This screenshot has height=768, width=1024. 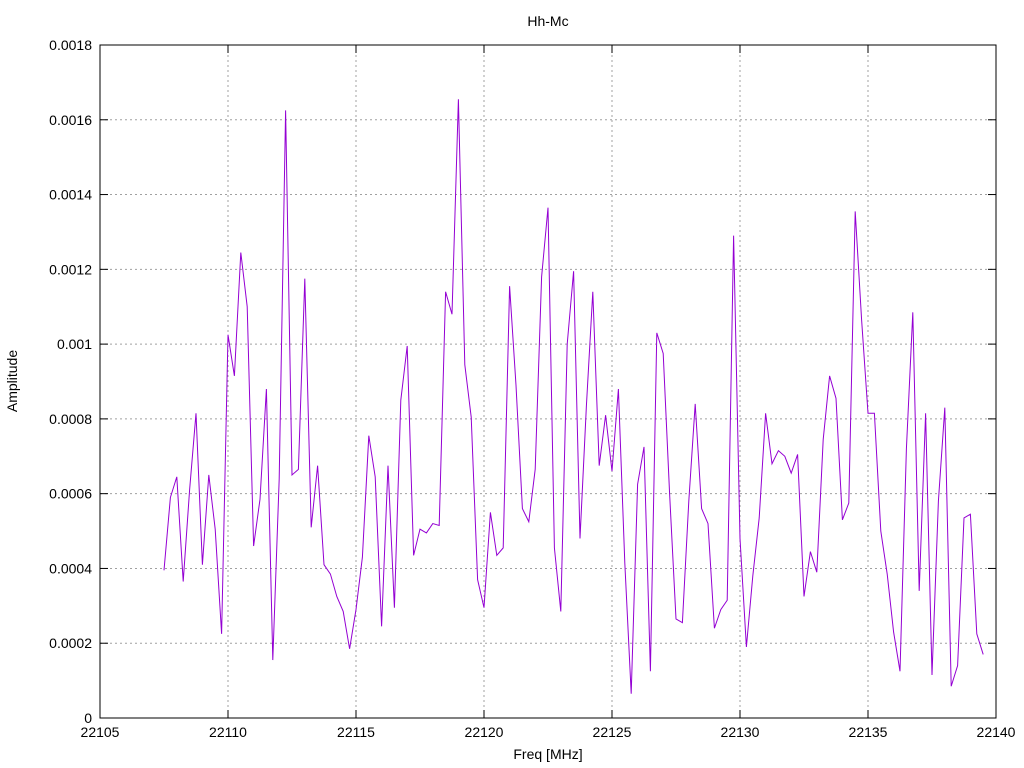 I want to click on x-axis-label: Freq [MHz], so click(x=547, y=754).